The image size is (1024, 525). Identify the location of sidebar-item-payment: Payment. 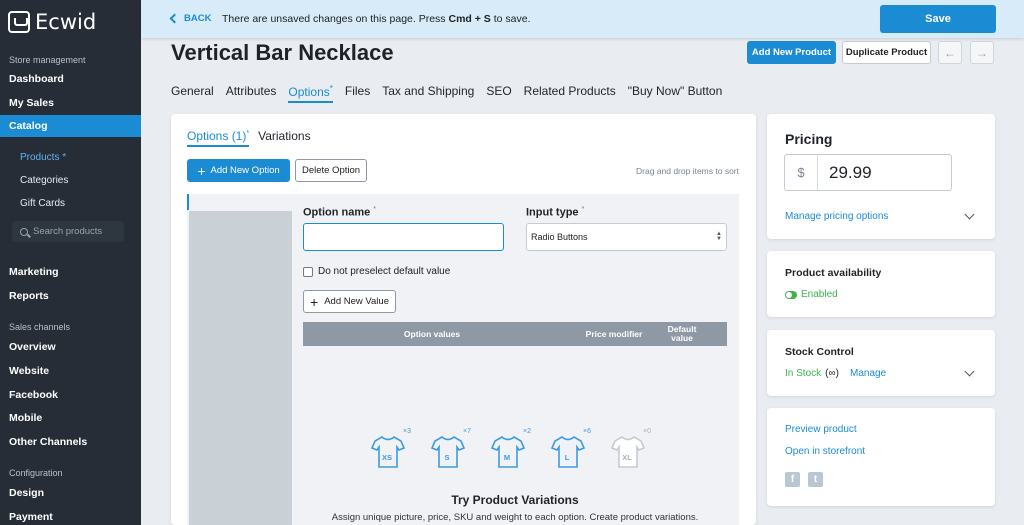
(31, 517).